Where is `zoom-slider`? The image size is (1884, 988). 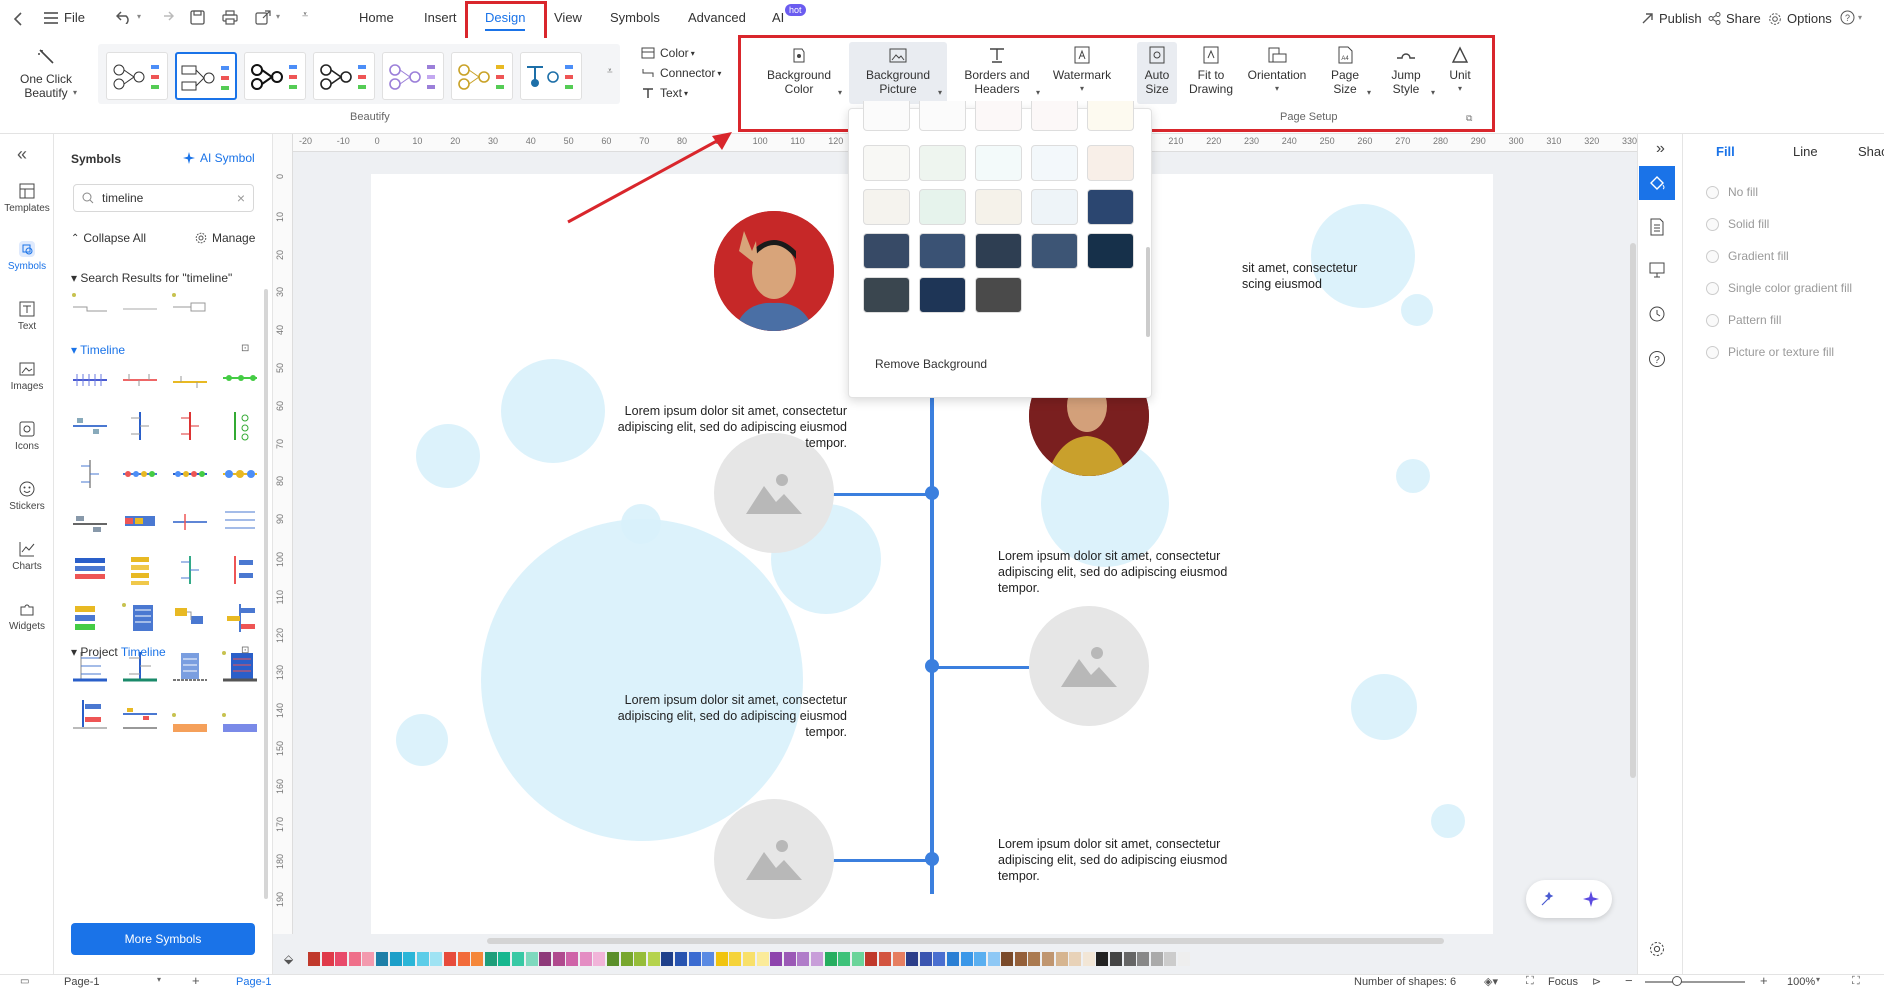 zoom-slider is located at coordinates (1695, 982).